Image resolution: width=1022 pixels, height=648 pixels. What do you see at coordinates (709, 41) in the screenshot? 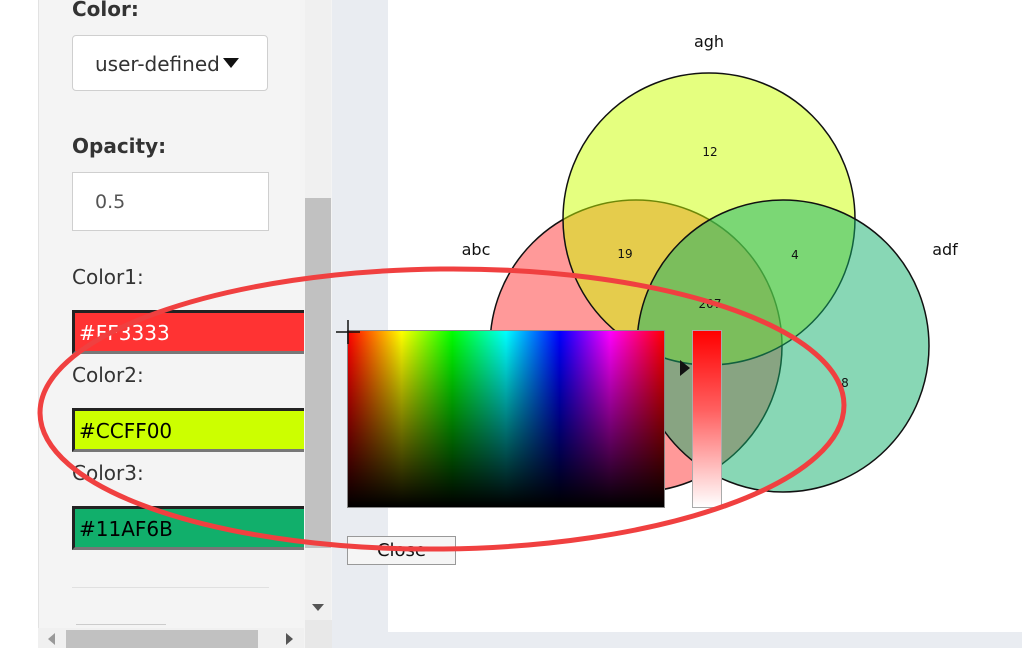
I see `venn-set-label-agh: agh` at bounding box center [709, 41].